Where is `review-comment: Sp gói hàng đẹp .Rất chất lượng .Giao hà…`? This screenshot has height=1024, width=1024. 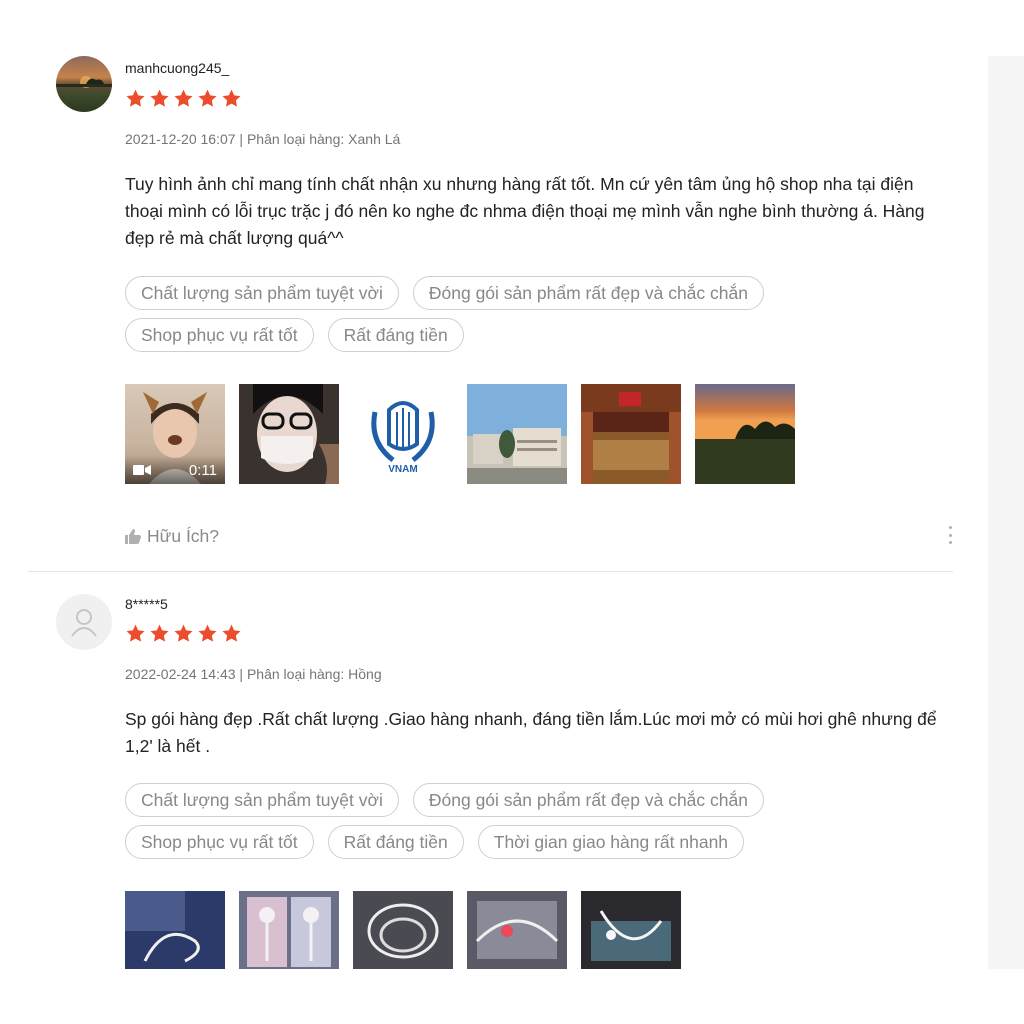 review-comment: Sp gói hàng đẹp .Rất chất lượng .Giao hà… is located at coordinates (531, 732).